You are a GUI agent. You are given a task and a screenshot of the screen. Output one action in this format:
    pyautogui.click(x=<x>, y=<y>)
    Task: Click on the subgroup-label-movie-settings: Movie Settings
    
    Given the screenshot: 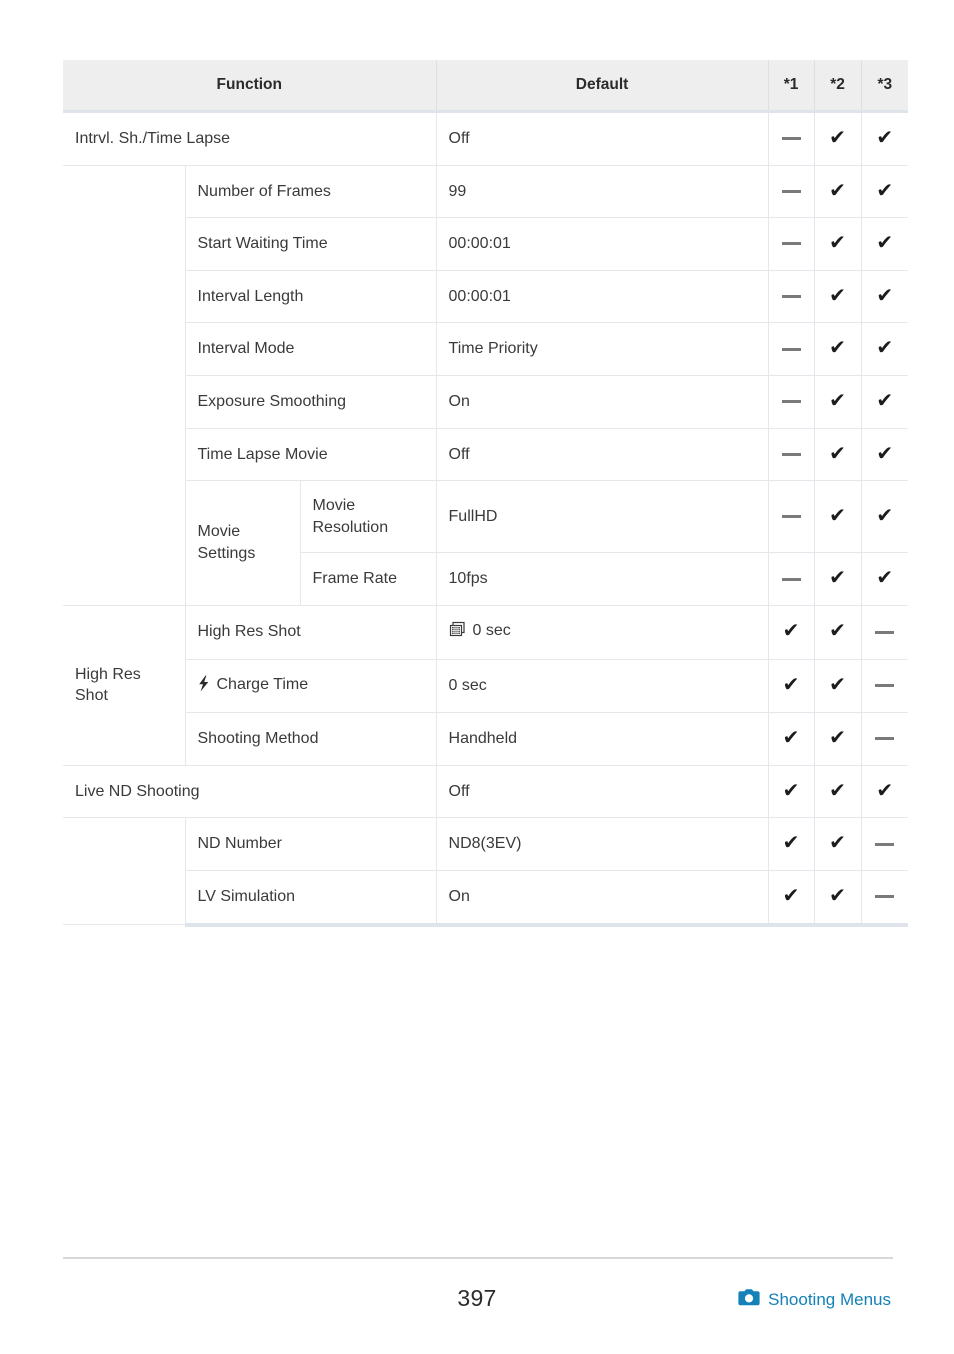 What is the action you would take?
    pyautogui.click(x=242, y=543)
    